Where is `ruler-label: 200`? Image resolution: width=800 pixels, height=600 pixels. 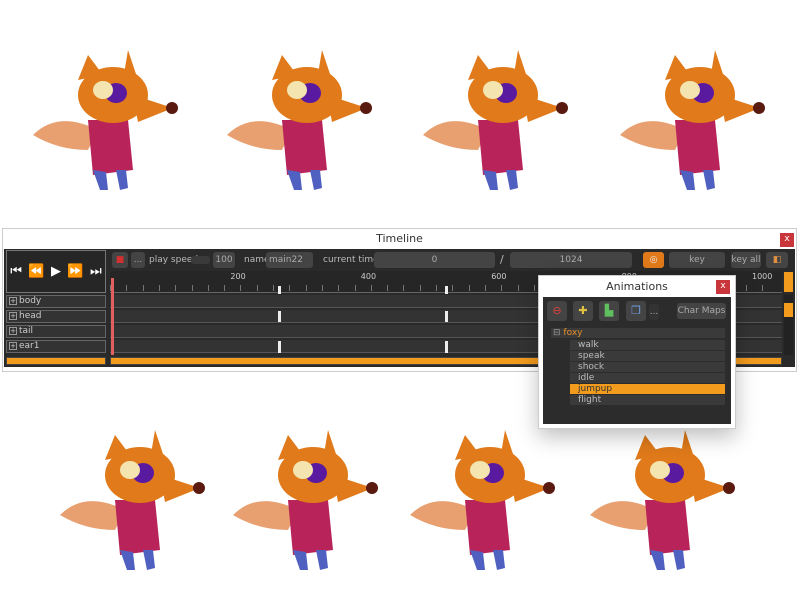
ruler-label: 200 is located at coordinates (238, 276).